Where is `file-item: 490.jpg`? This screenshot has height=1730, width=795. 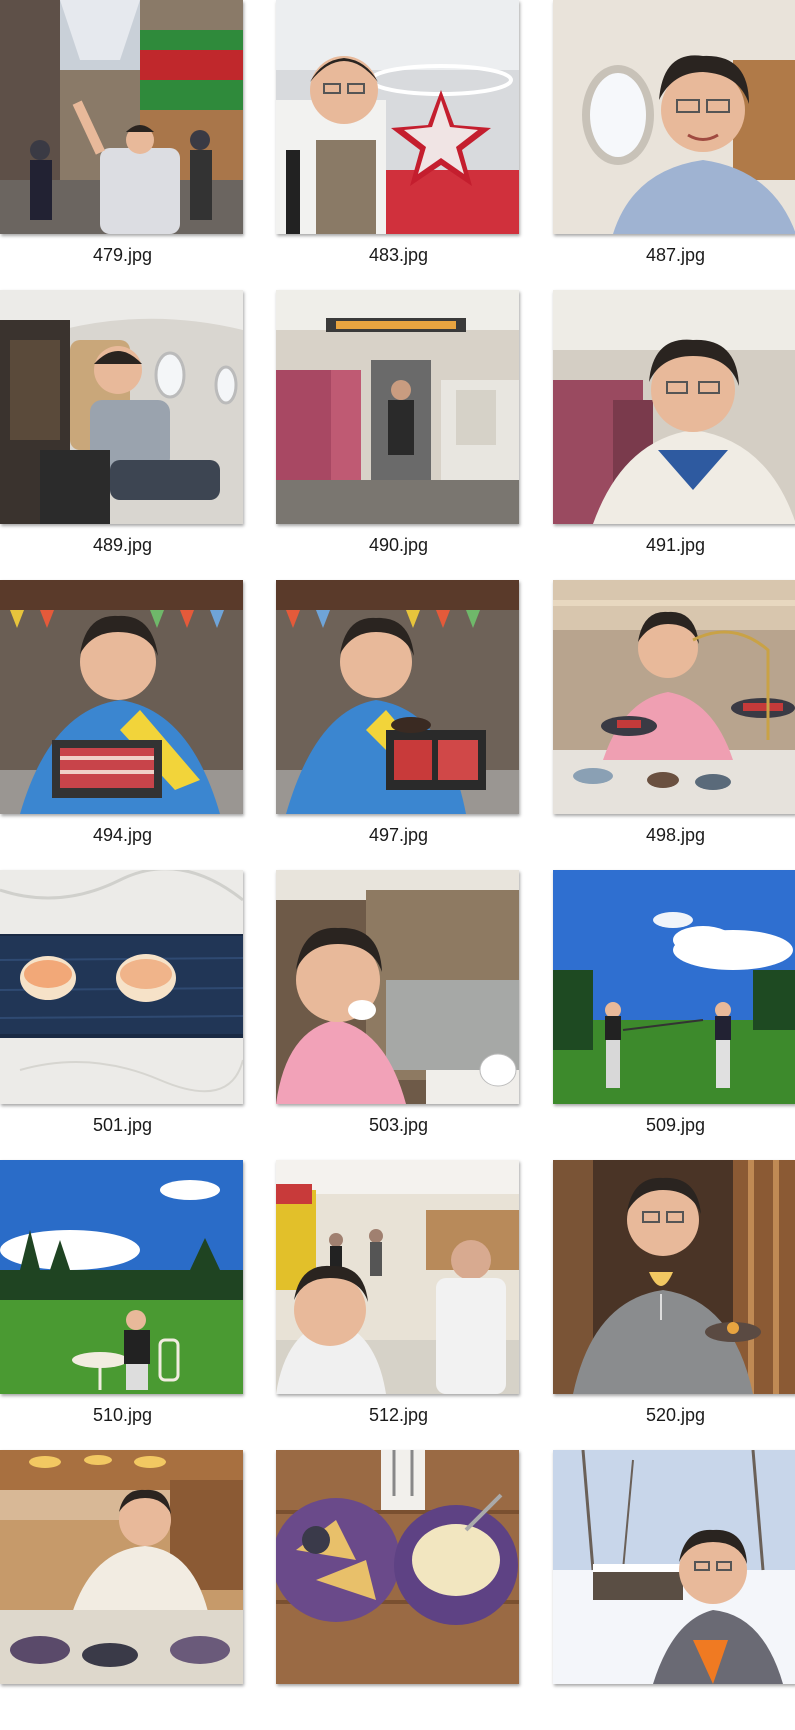 file-item: 490.jpg is located at coordinates (398, 430).